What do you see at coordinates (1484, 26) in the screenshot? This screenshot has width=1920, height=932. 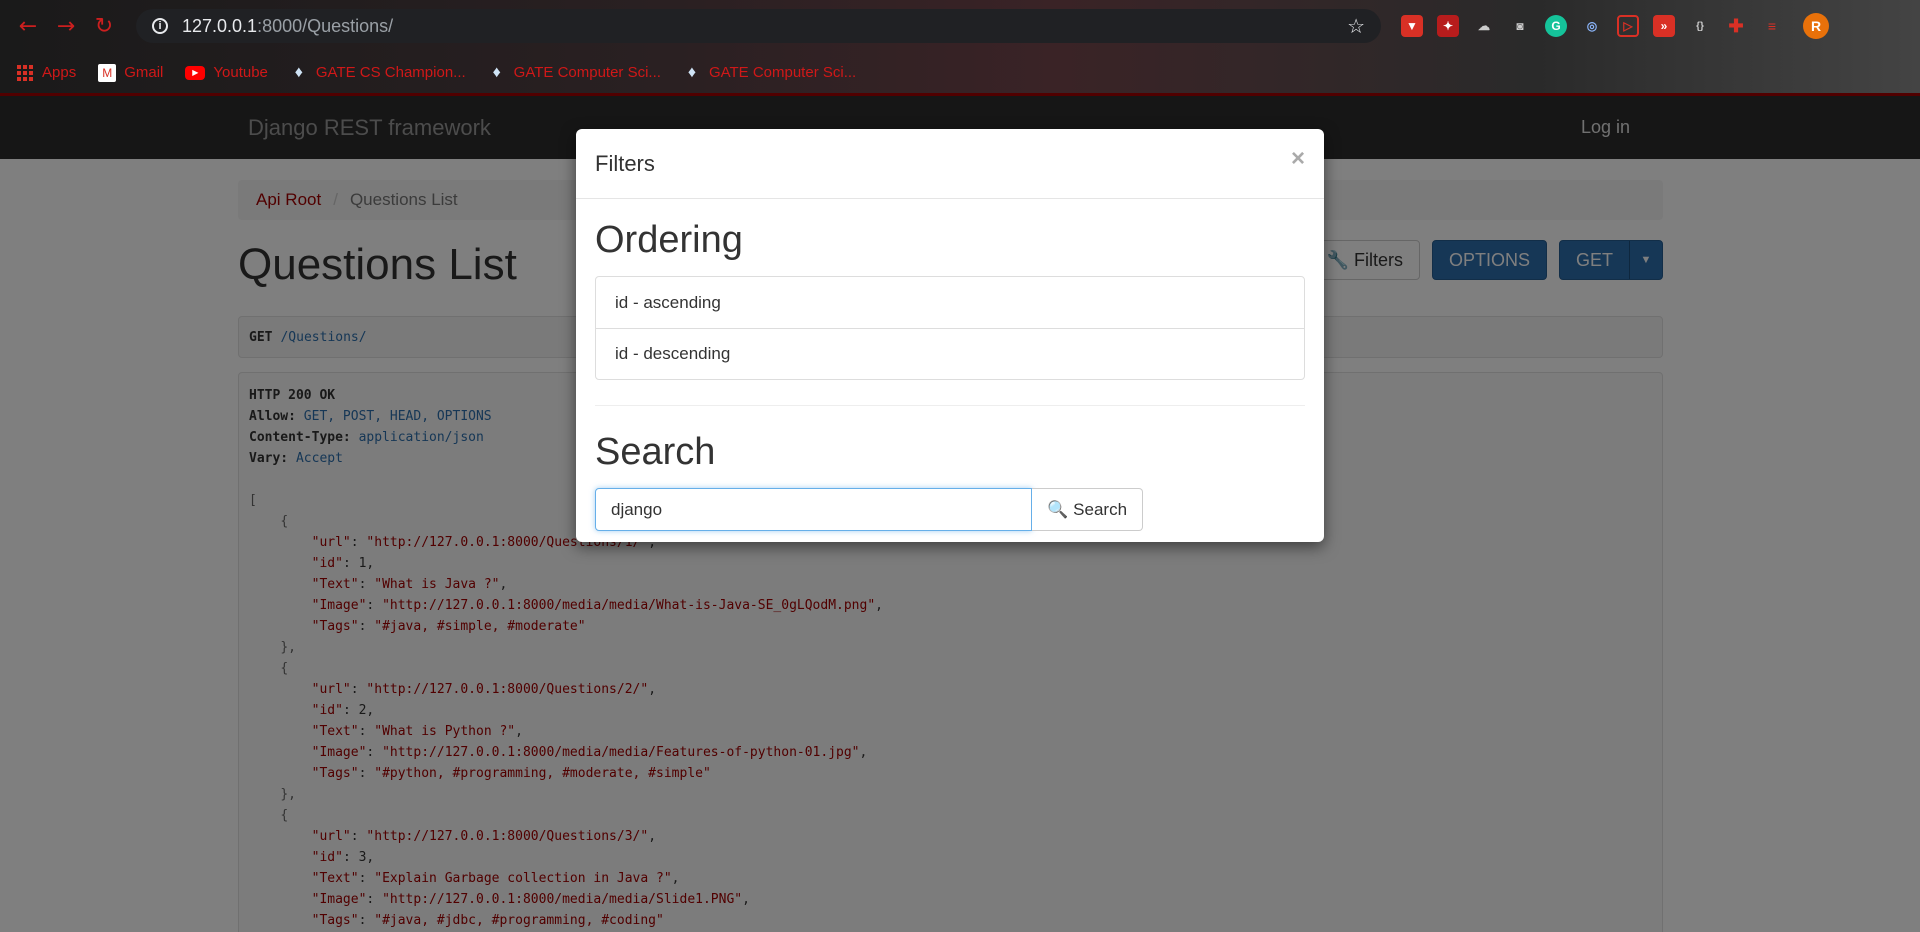 I see `cloud-extension-icon: ☁` at bounding box center [1484, 26].